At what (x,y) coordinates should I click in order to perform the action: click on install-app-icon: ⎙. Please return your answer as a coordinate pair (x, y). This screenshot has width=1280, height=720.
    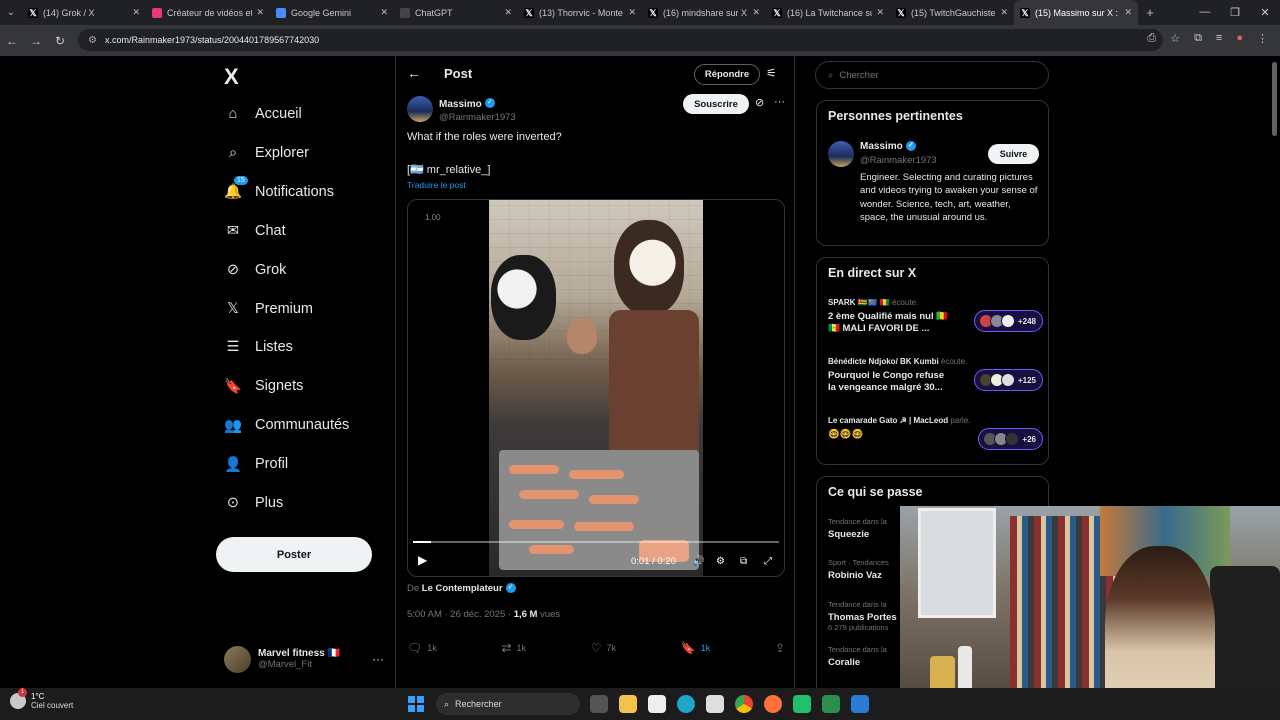
    Looking at the image, I should click on (1151, 38).